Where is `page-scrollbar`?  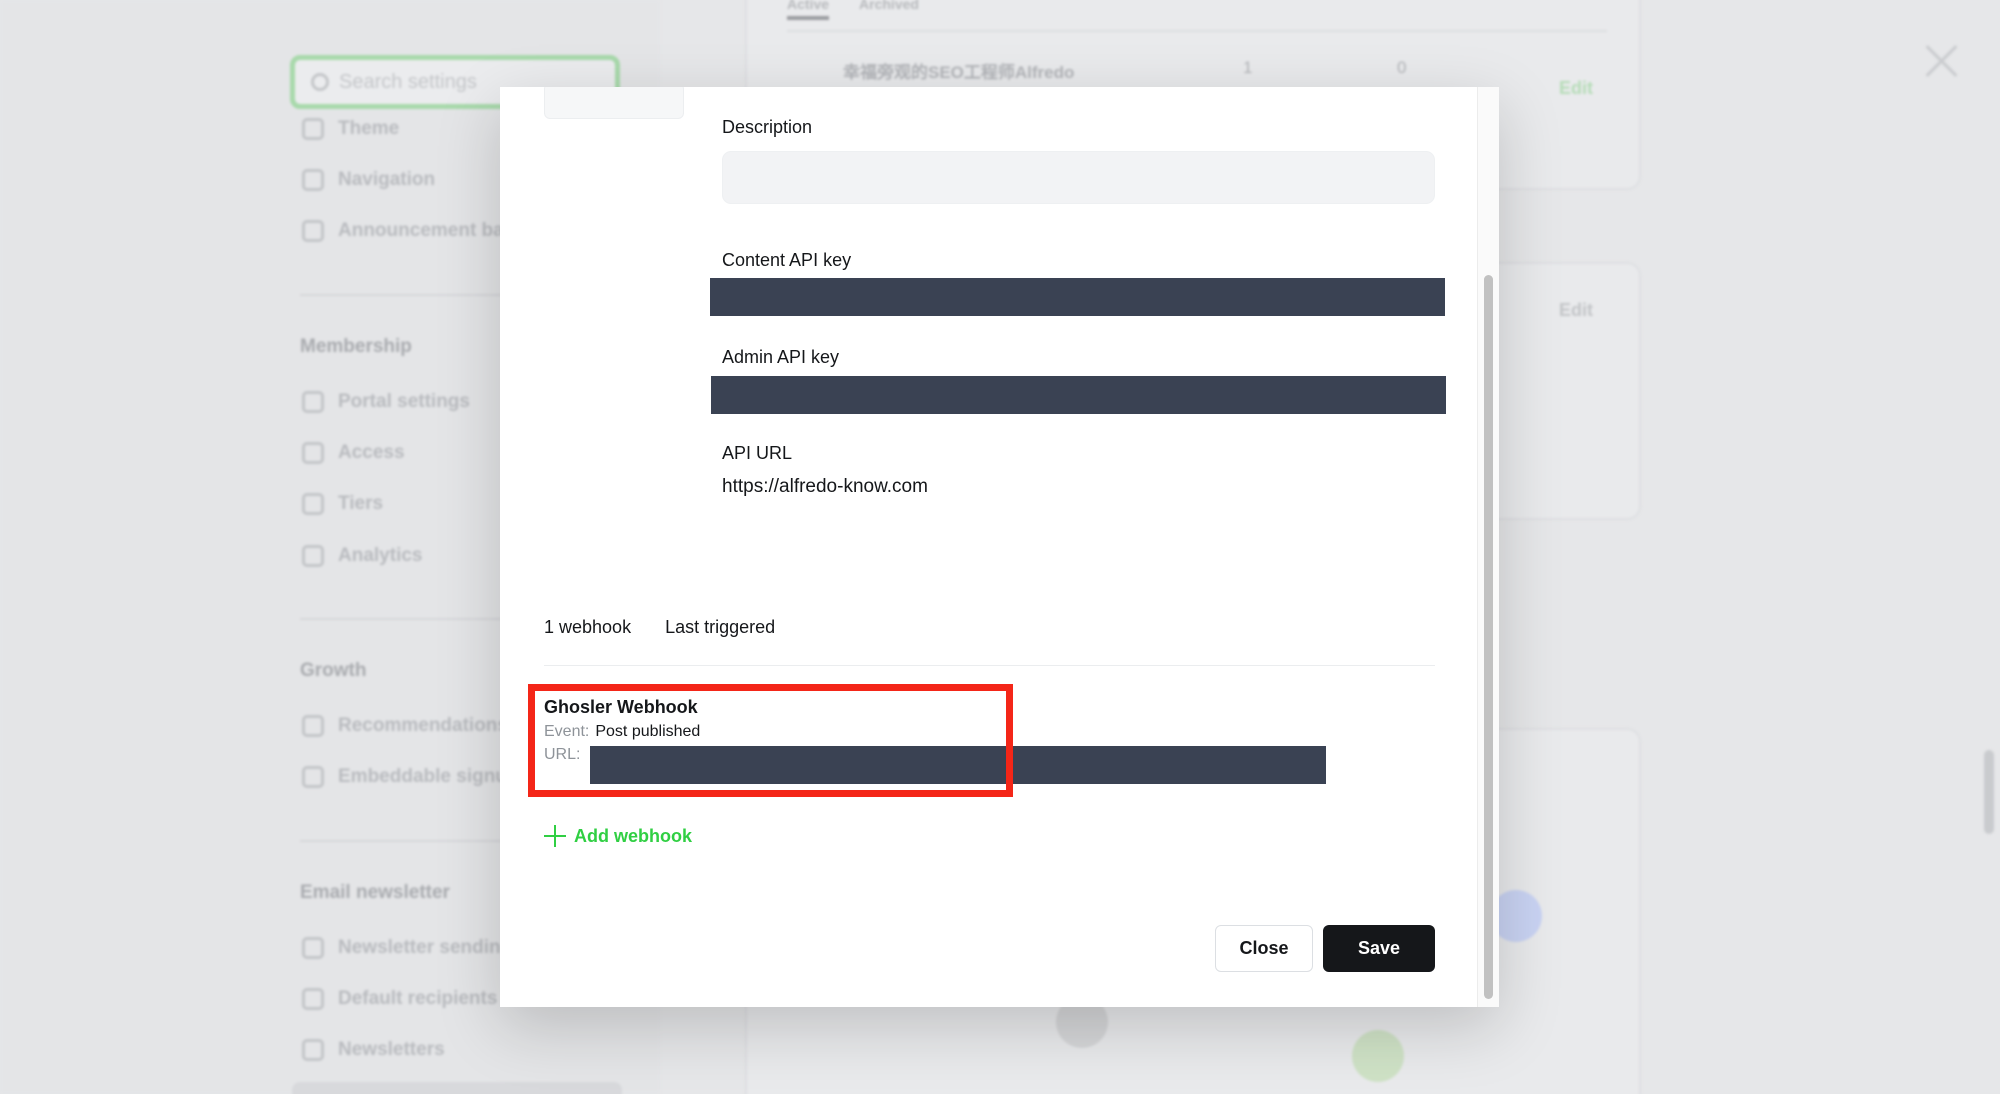 page-scrollbar is located at coordinates (1989, 792).